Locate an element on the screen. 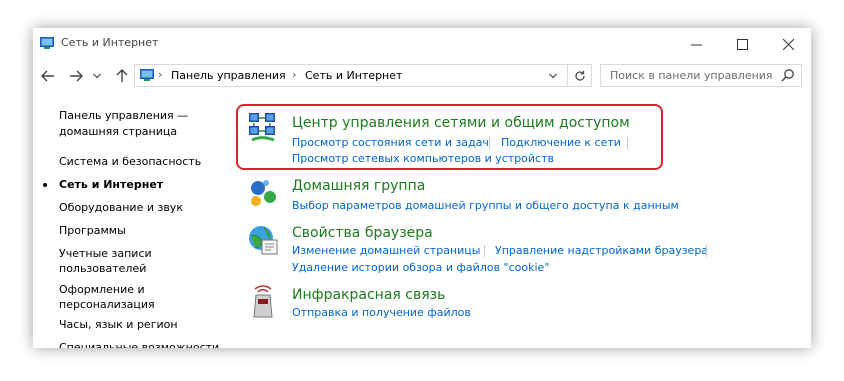 The height and width of the screenshot is (381, 844). search-icon is located at coordinates (788, 75).